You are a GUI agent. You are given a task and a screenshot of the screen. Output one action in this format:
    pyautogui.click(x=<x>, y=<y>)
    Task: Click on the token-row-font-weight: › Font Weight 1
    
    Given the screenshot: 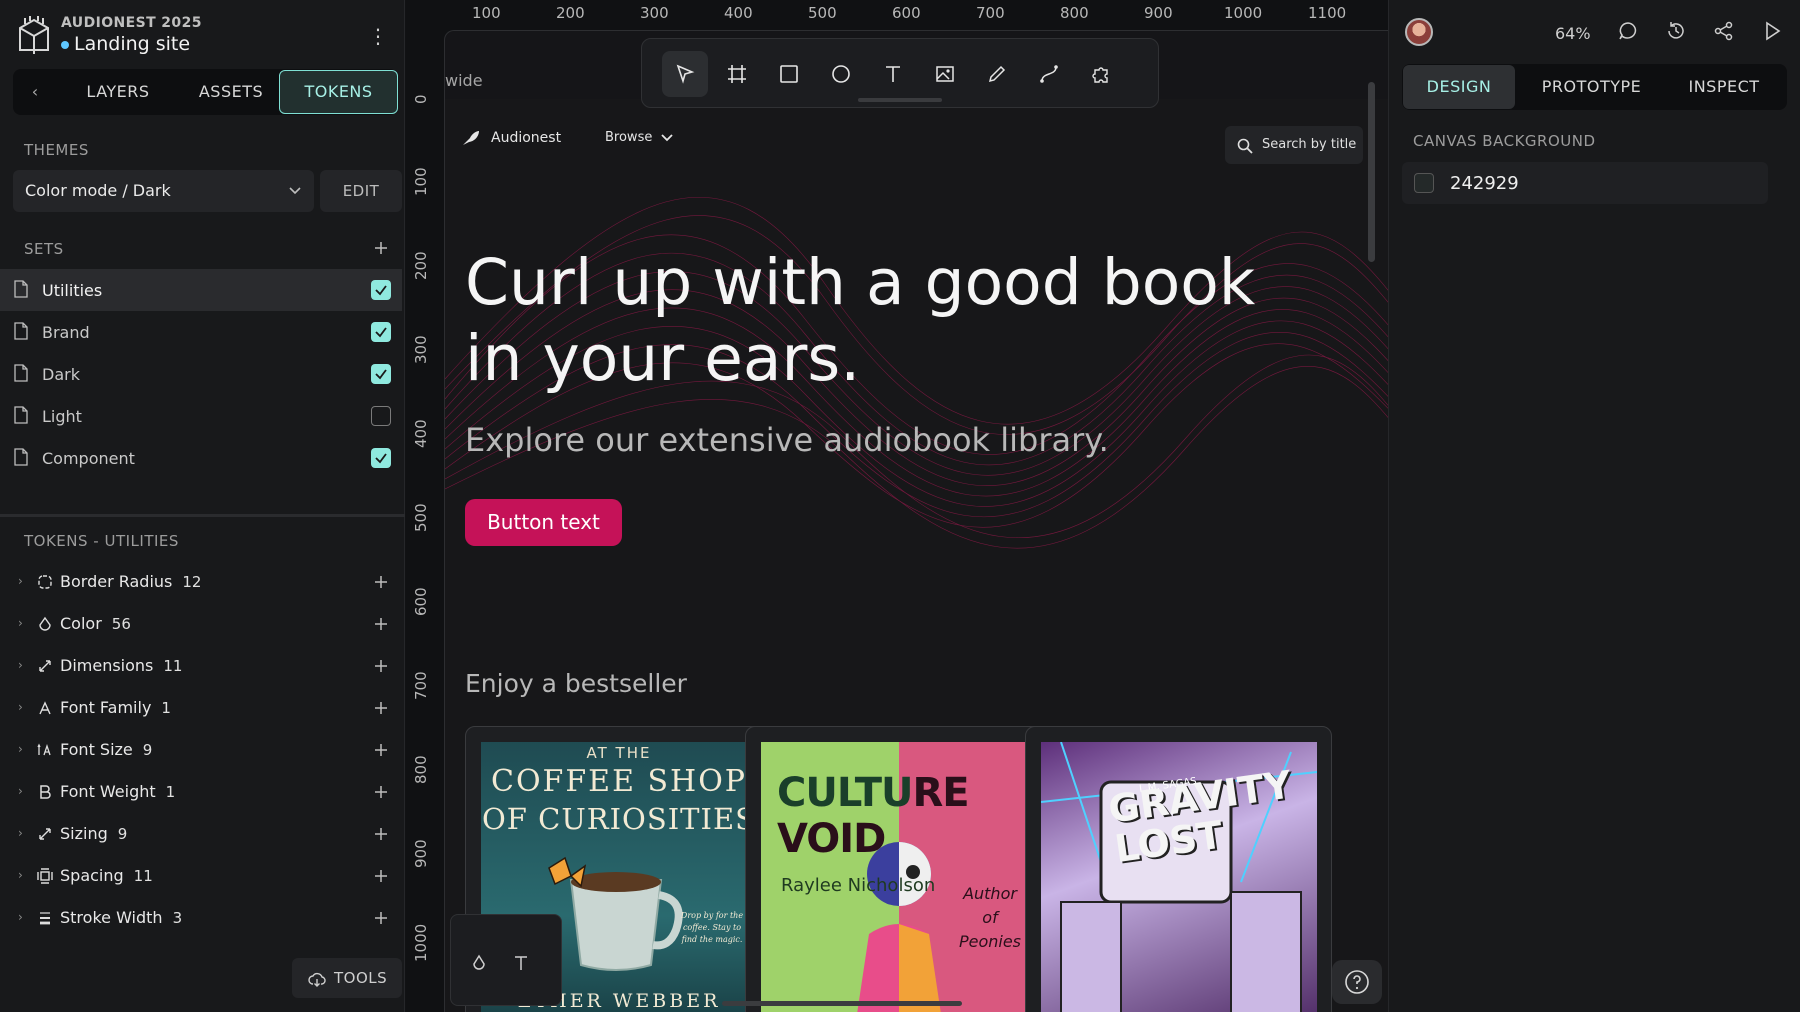 What is the action you would take?
    pyautogui.click(x=201, y=792)
    